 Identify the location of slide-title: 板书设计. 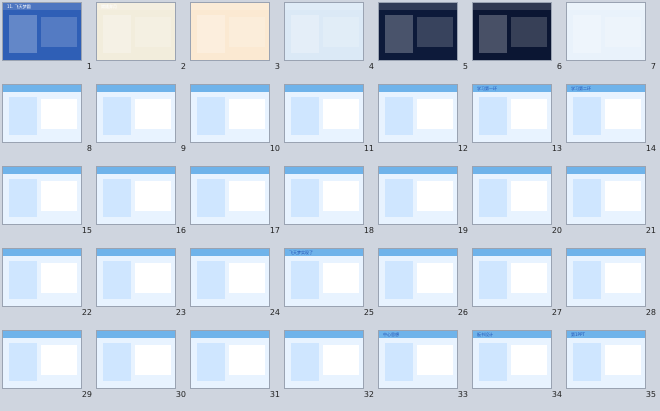
(485, 334).